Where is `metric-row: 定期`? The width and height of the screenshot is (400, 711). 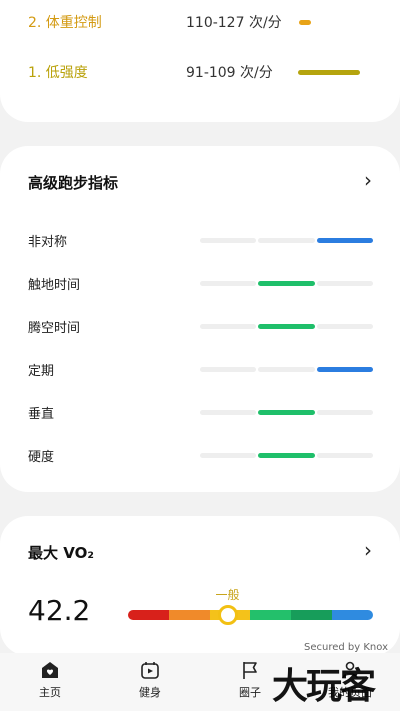
metric-row: 定期 is located at coordinates (200, 369).